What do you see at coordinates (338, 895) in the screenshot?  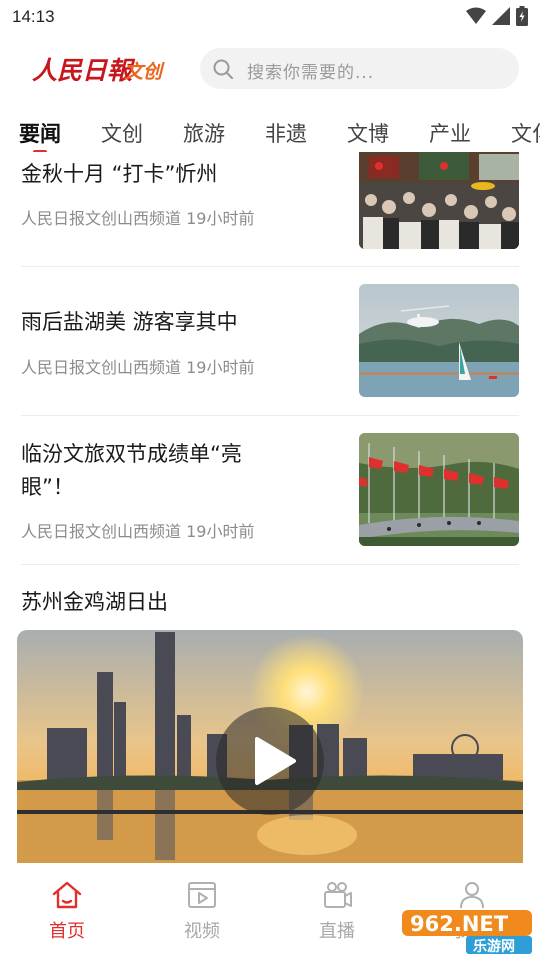 I see `live-camera-icon` at bounding box center [338, 895].